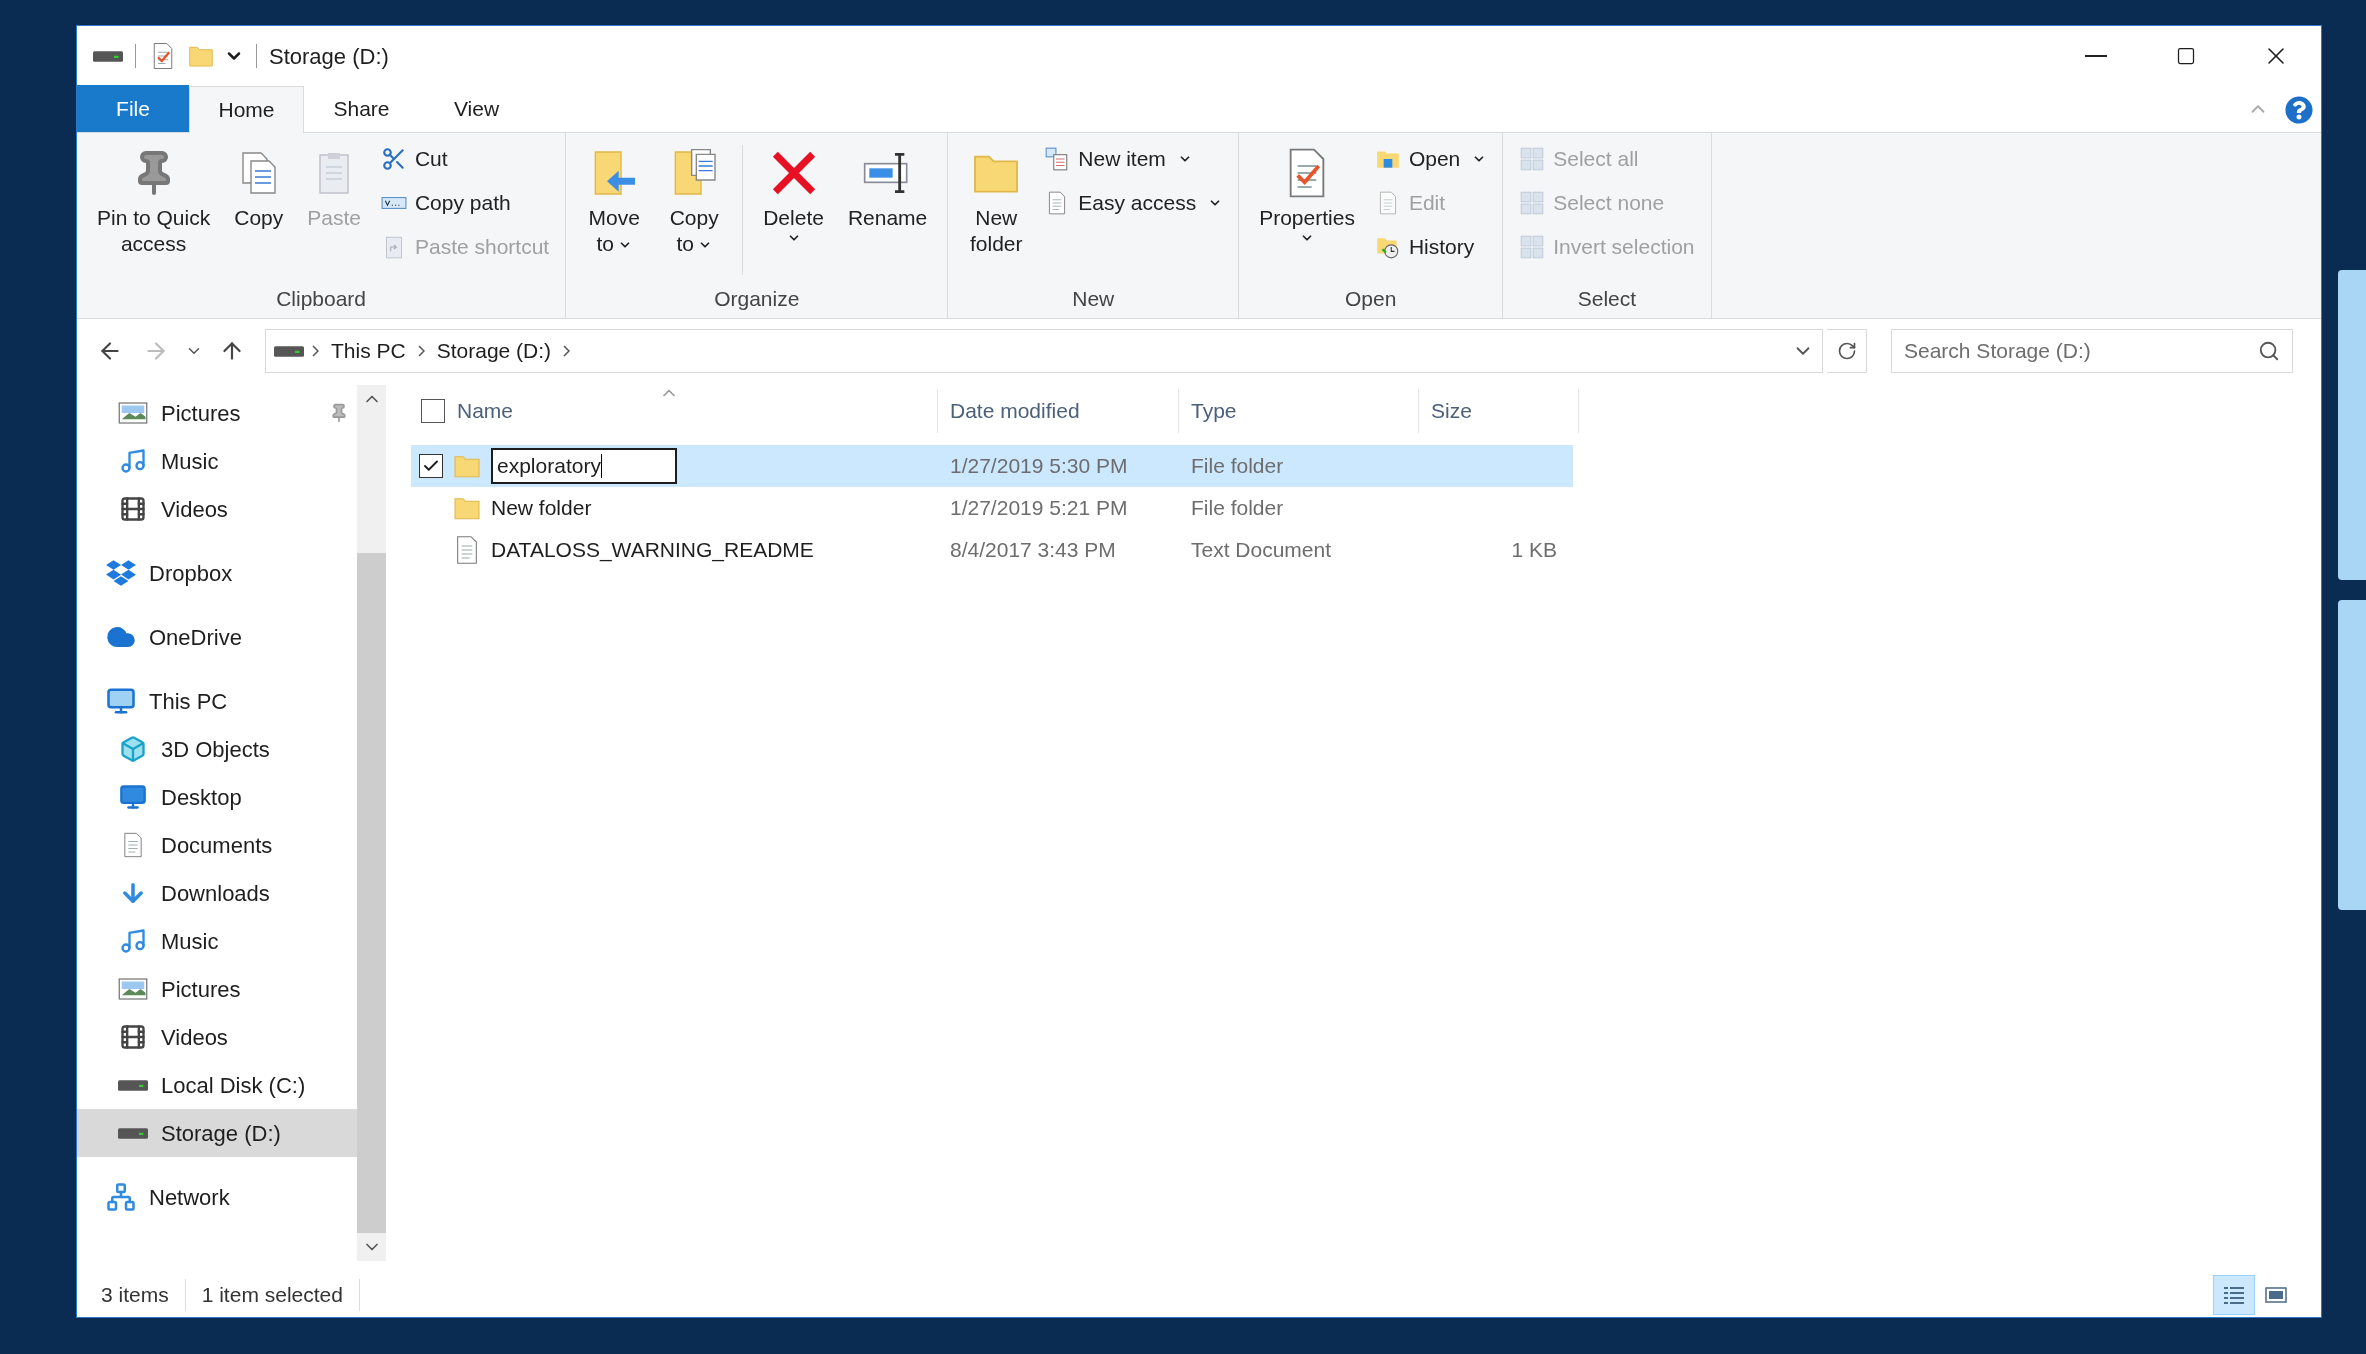  I want to click on ribbon-button: Rename, so click(887, 210).